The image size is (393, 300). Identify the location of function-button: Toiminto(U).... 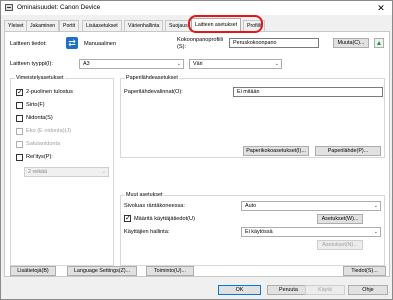
(170, 271).